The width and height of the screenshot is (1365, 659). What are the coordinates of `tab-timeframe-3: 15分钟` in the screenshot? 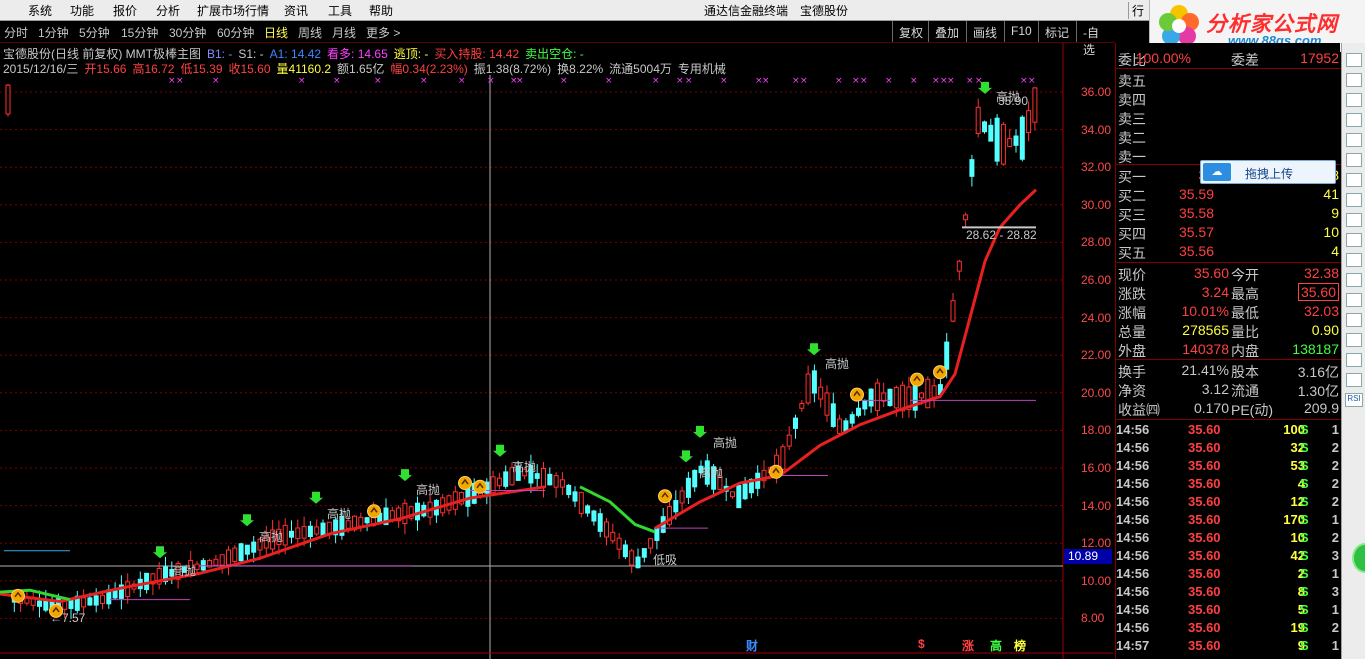 It's located at (139, 32).